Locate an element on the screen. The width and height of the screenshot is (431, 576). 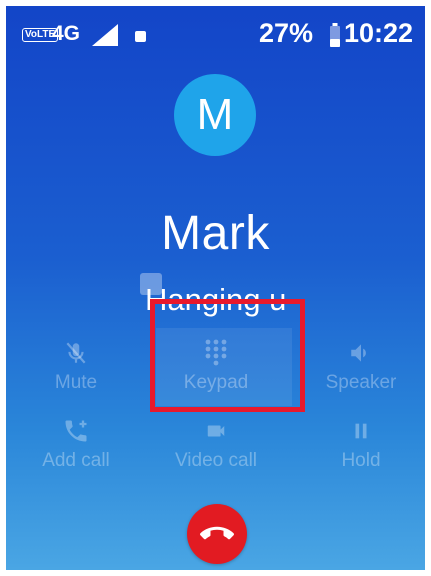
end-call-button is located at coordinates (217, 534).